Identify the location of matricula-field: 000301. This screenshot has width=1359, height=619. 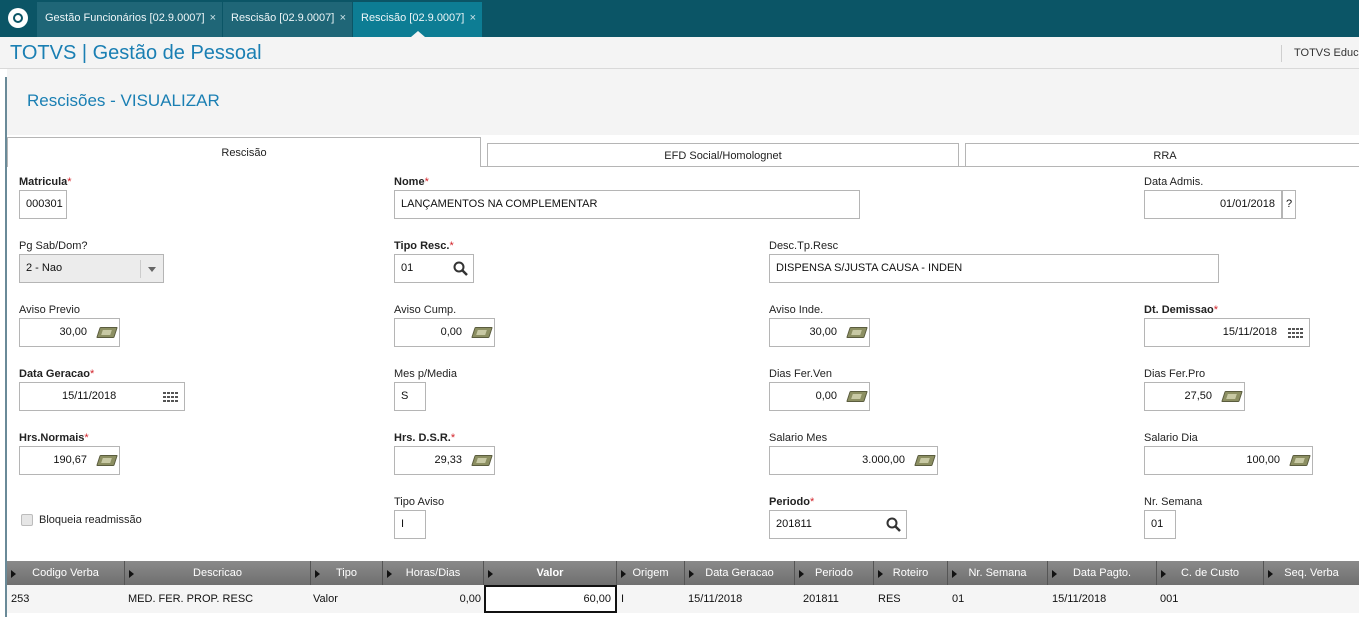
(43, 204).